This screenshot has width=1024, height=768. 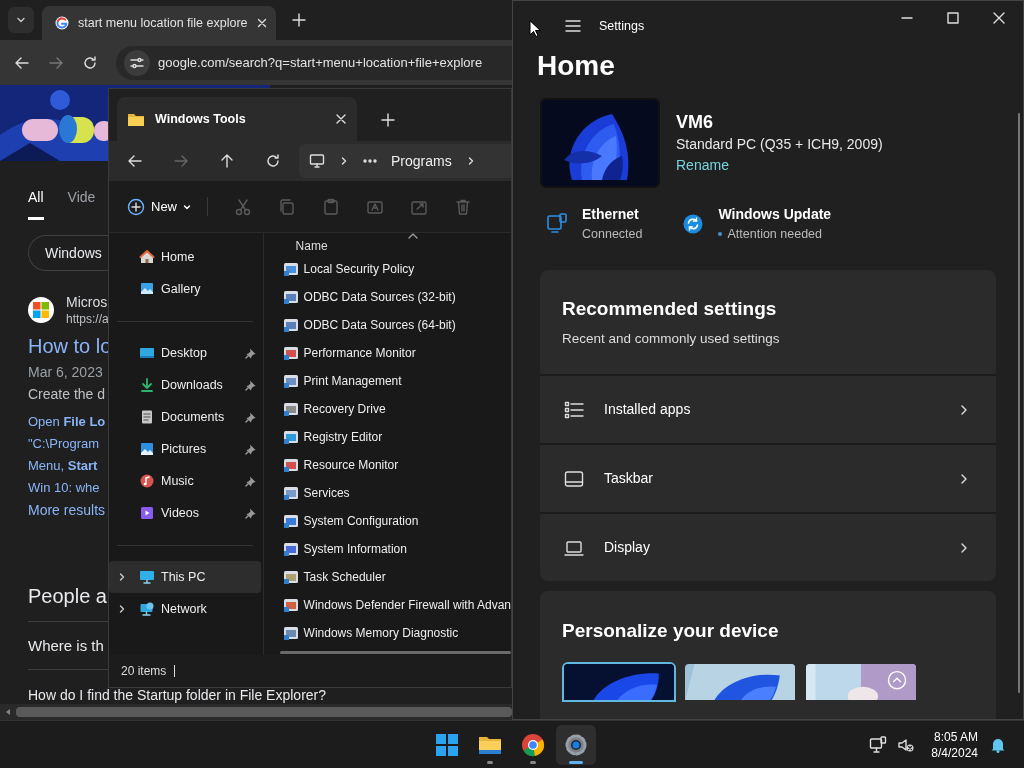 I want to click on sync-icon, so click(x=693, y=224).